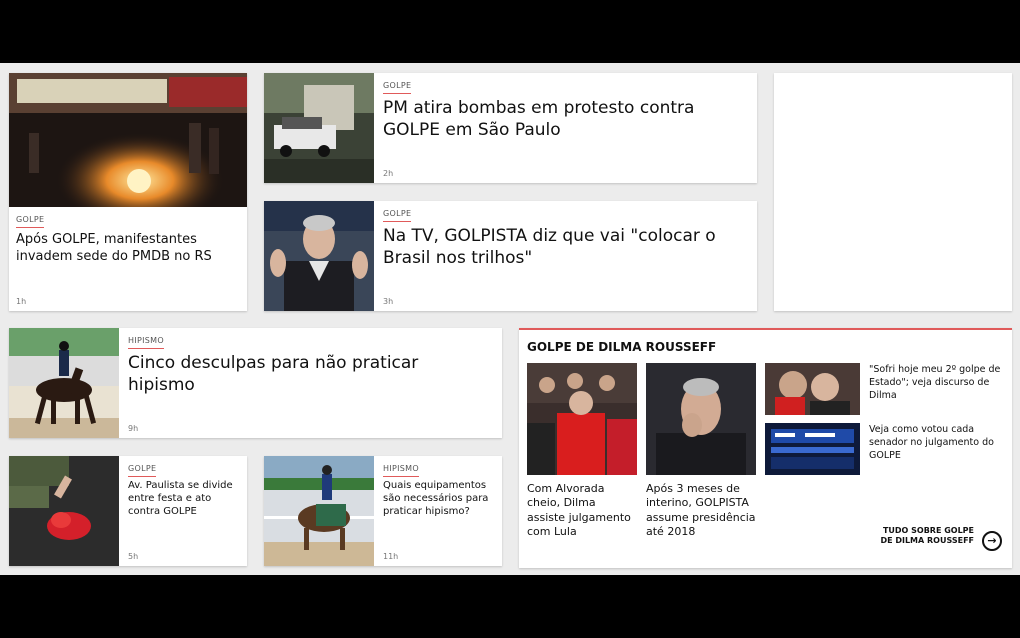 The image size is (1020, 638). Describe the element at coordinates (388, 173) in the screenshot. I see `article-time: 2h` at that location.